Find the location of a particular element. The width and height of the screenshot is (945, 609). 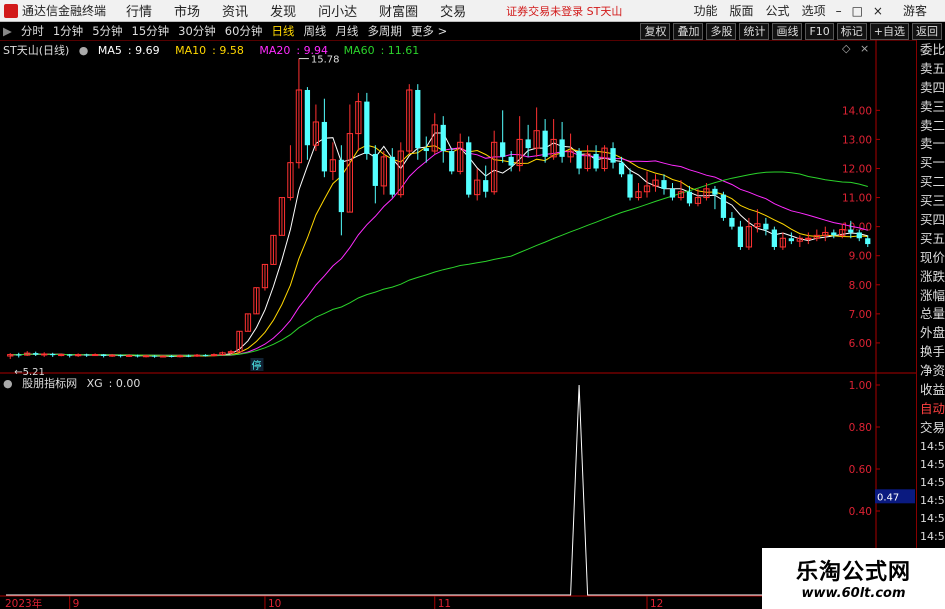

right-panel-item: 总量 is located at coordinates (931, 313).